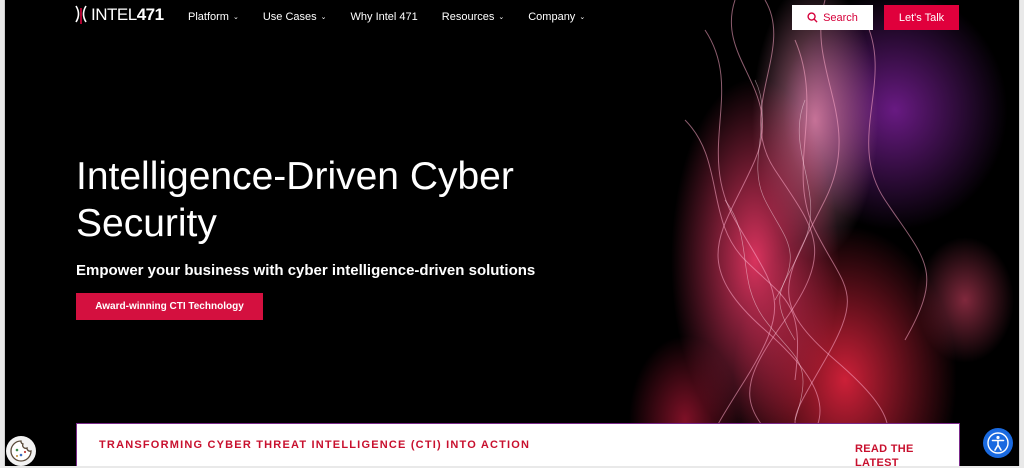 Image resolution: width=1024 pixels, height=468 pixels. What do you see at coordinates (473, 17) in the screenshot?
I see `nav-resources: Resources ⌄` at bounding box center [473, 17].